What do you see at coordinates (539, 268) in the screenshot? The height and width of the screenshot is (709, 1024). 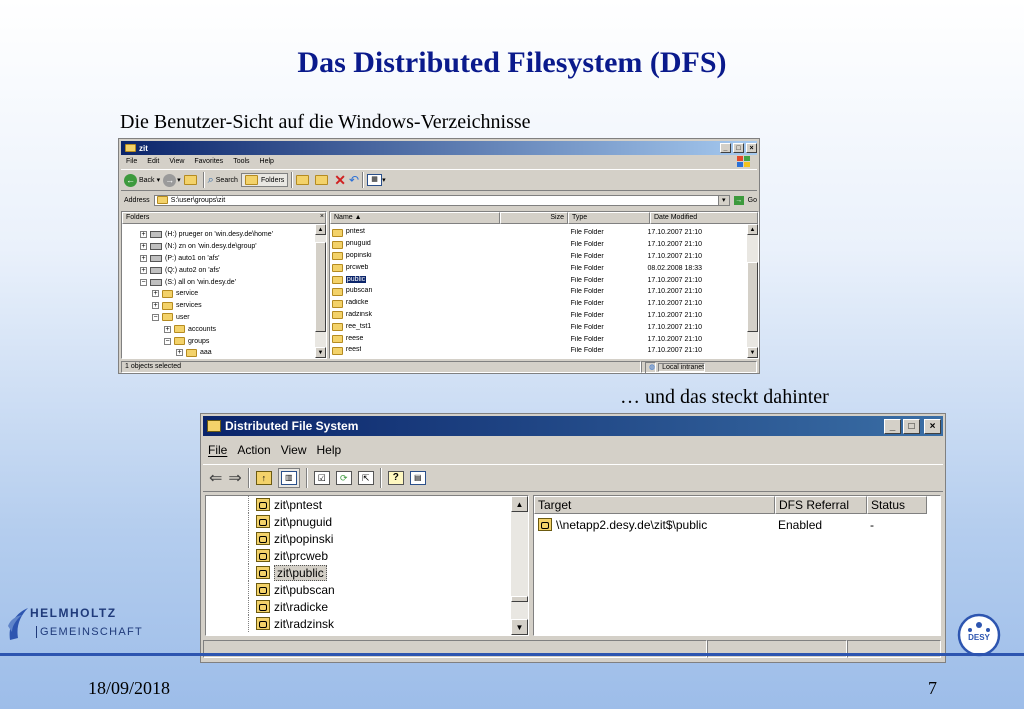 I see `file-row: prcweb File Folder 08.02.2008 18:33` at bounding box center [539, 268].